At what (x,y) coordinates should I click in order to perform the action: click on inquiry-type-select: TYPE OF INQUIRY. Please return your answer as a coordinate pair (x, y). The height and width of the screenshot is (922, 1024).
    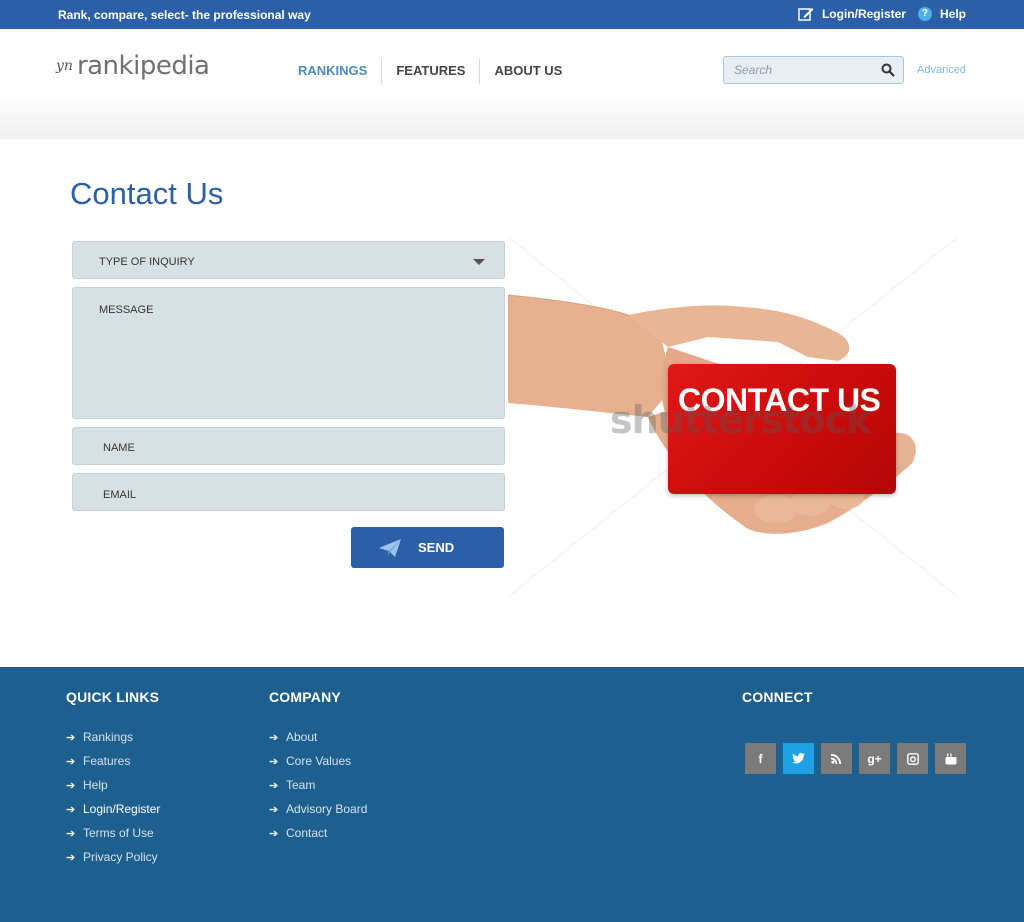
    Looking at the image, I should click on (288, 260).